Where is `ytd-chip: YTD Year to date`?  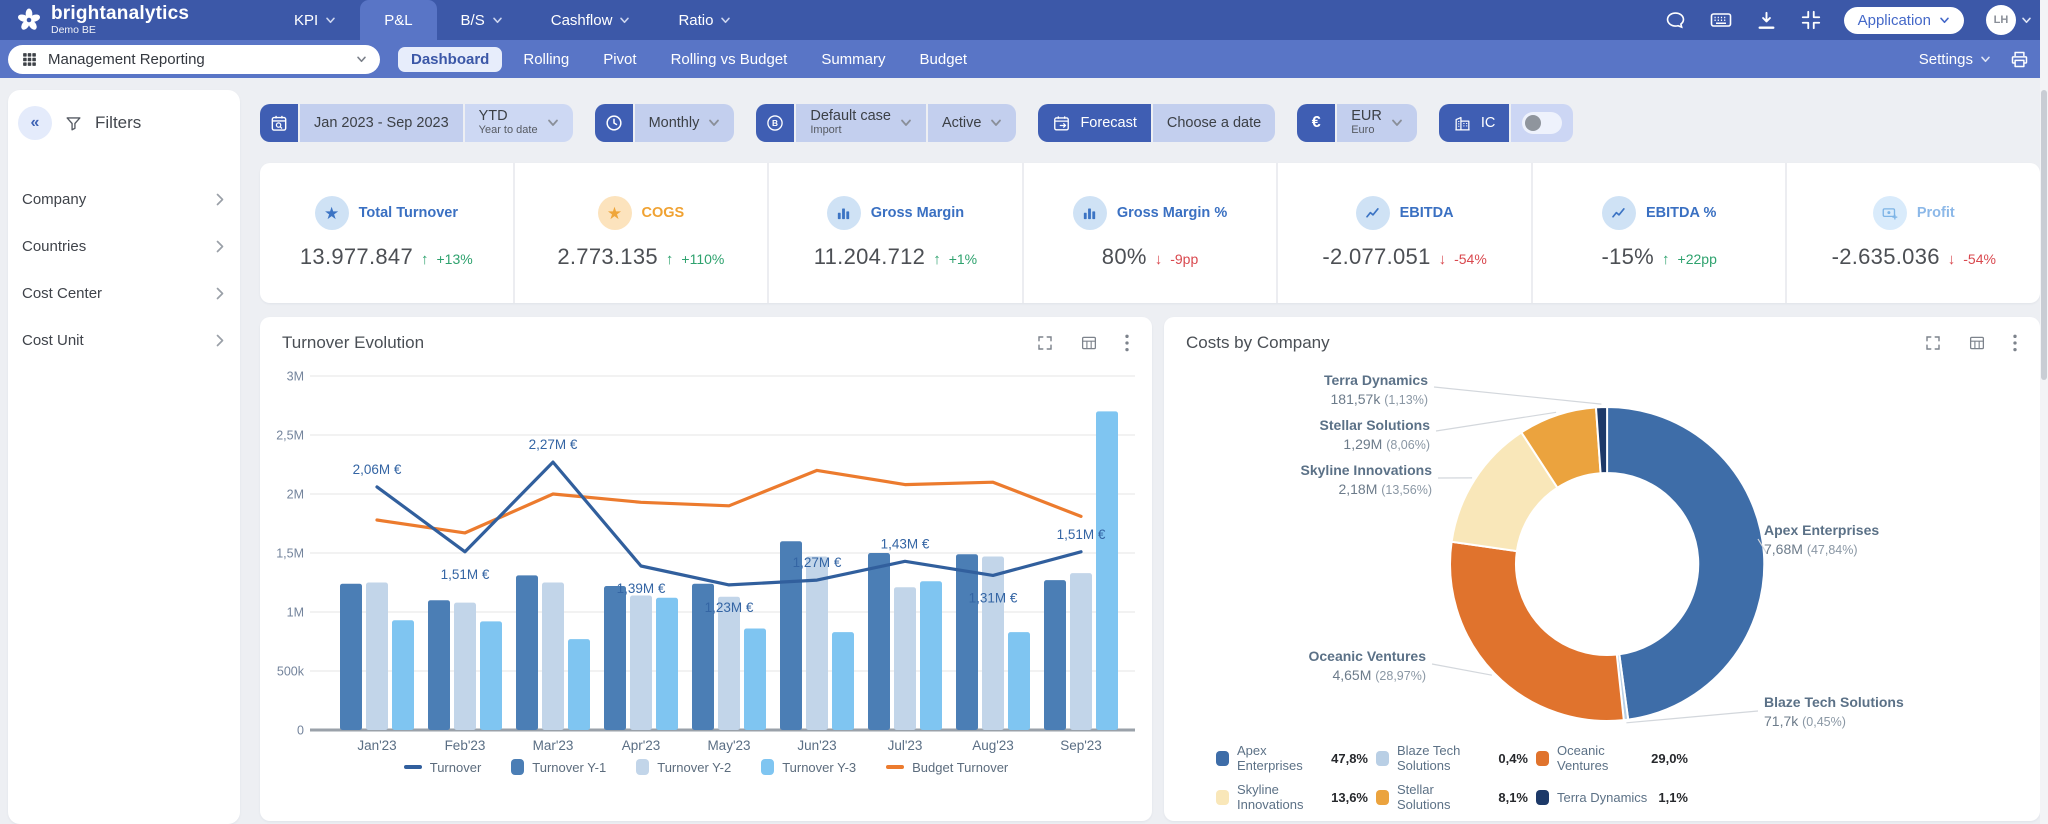 ytd-chip: YTD Year to date is located at coordinates (518, 123).